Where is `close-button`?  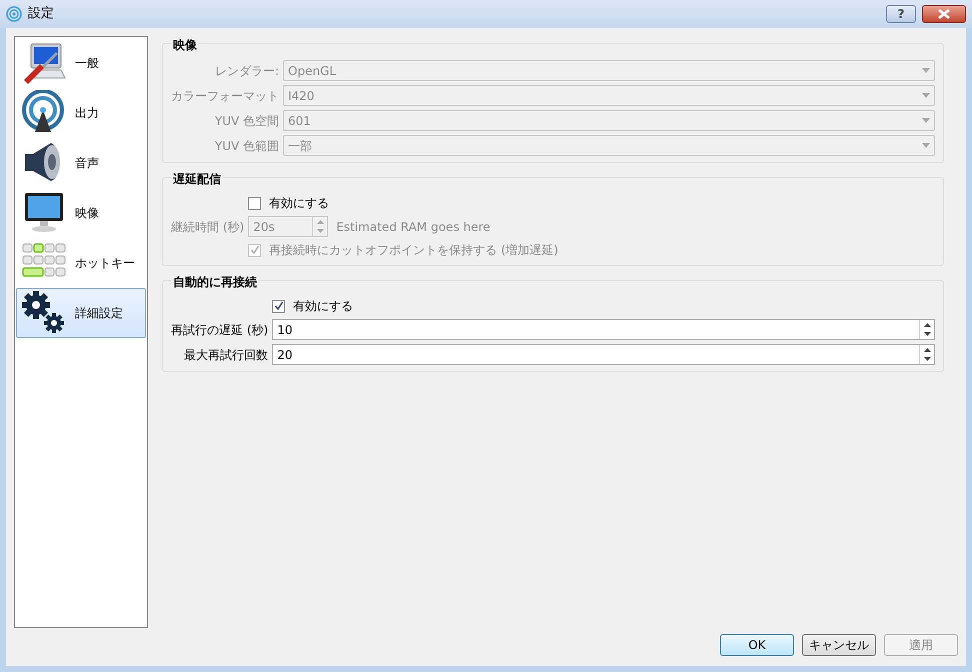
close-button is located at coordinates (944, 14).